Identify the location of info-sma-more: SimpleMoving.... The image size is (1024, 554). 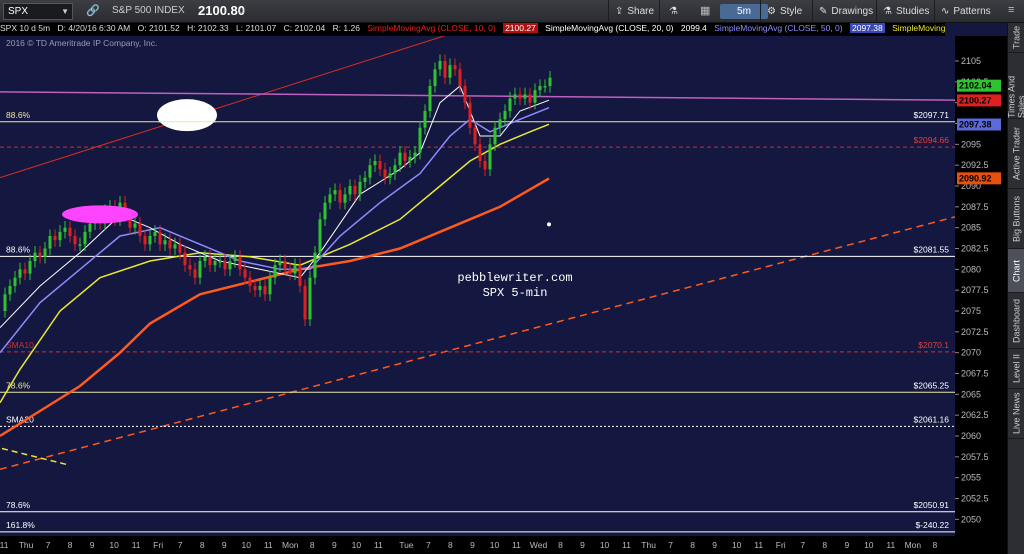
(918, 28).